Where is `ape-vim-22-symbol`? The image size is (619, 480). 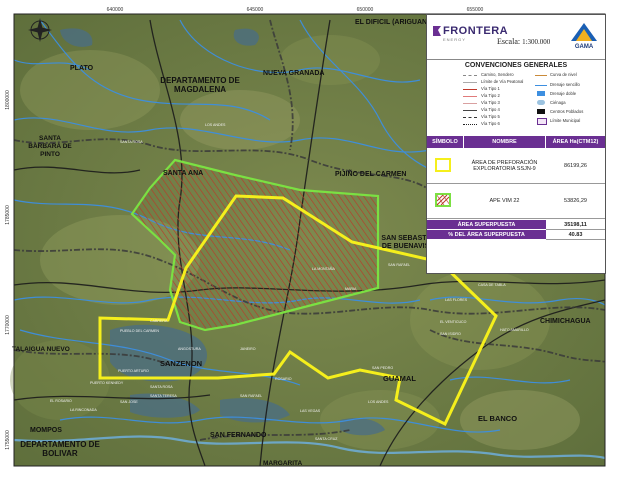
ape-vim-22-symbol is located at coordinates (443, 200).